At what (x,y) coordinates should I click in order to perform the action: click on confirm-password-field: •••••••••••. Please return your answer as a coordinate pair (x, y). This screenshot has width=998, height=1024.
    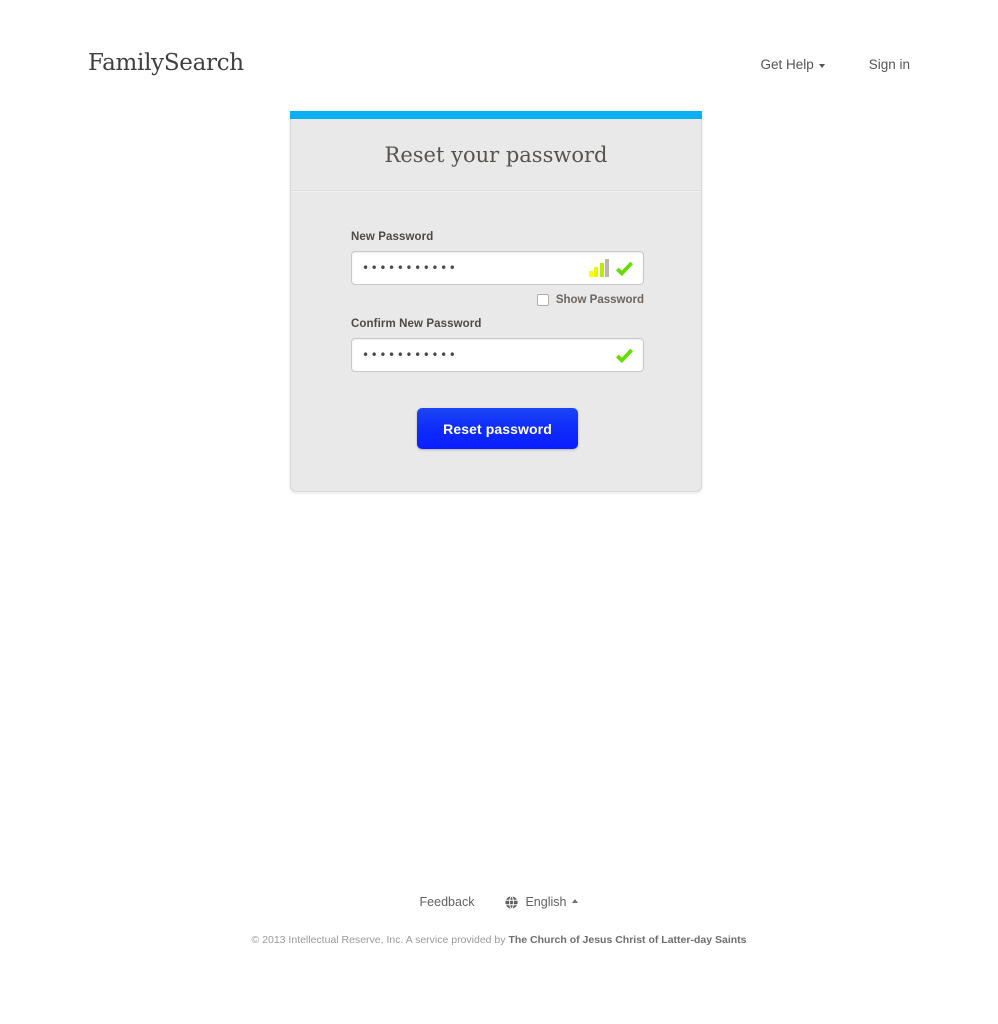
    Looking at the image, I should click on (497, 355).